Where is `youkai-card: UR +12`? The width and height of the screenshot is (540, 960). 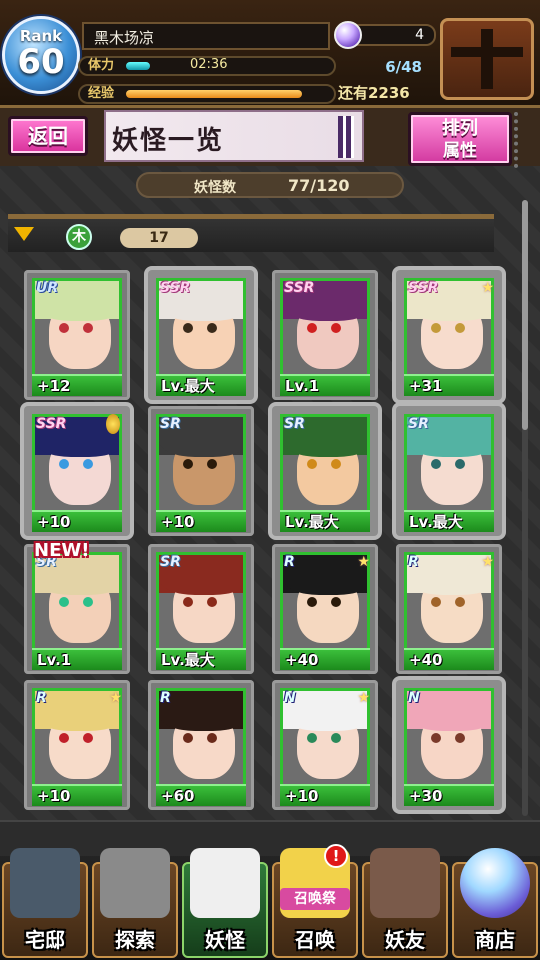
youkai-card: UR +12 is located at coordinates (77, 335).